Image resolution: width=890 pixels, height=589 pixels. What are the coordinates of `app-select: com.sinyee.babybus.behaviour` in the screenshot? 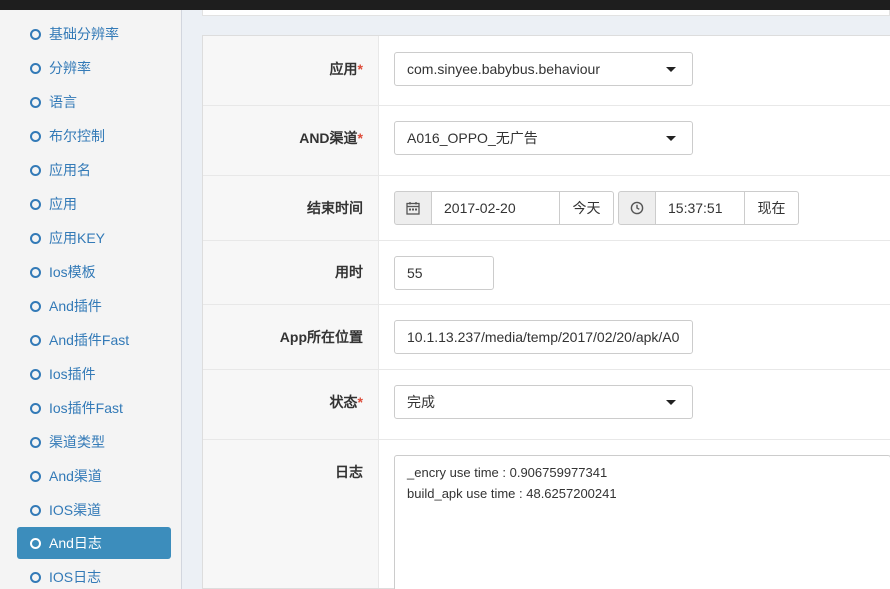 It's located at (543, 69).